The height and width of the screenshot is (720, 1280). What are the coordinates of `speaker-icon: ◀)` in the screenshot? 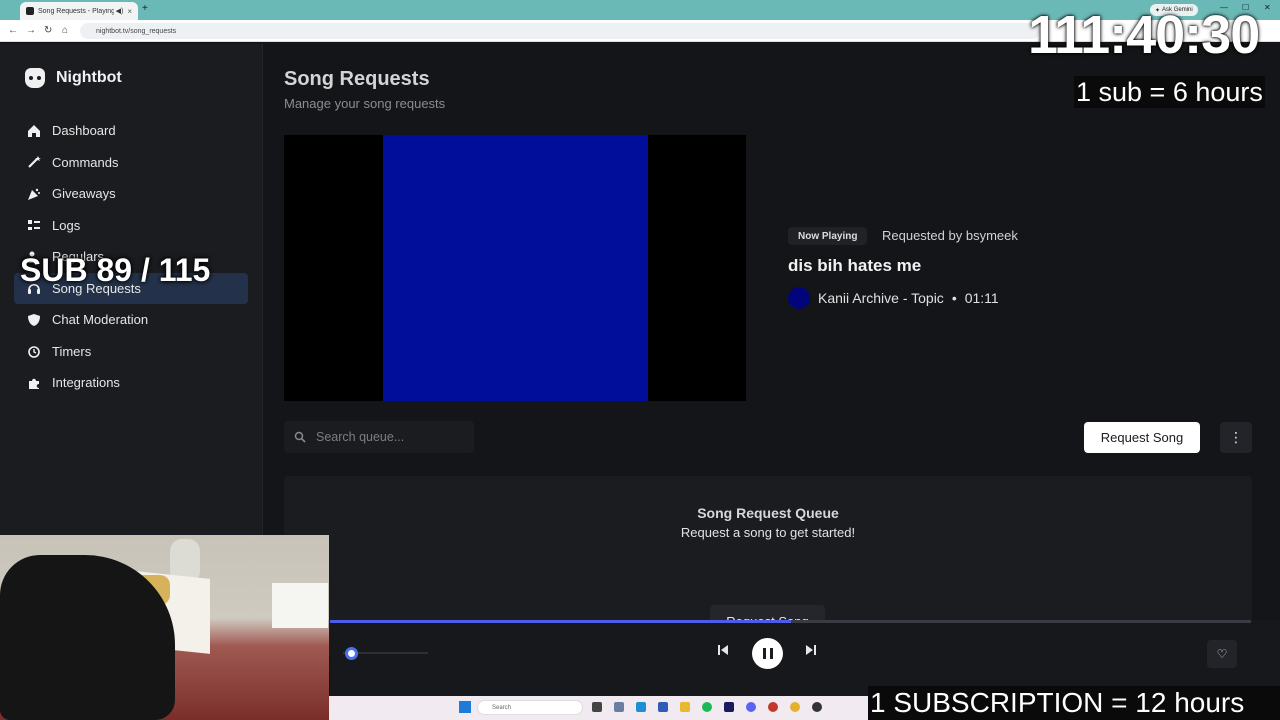 It's located at (119, 11).